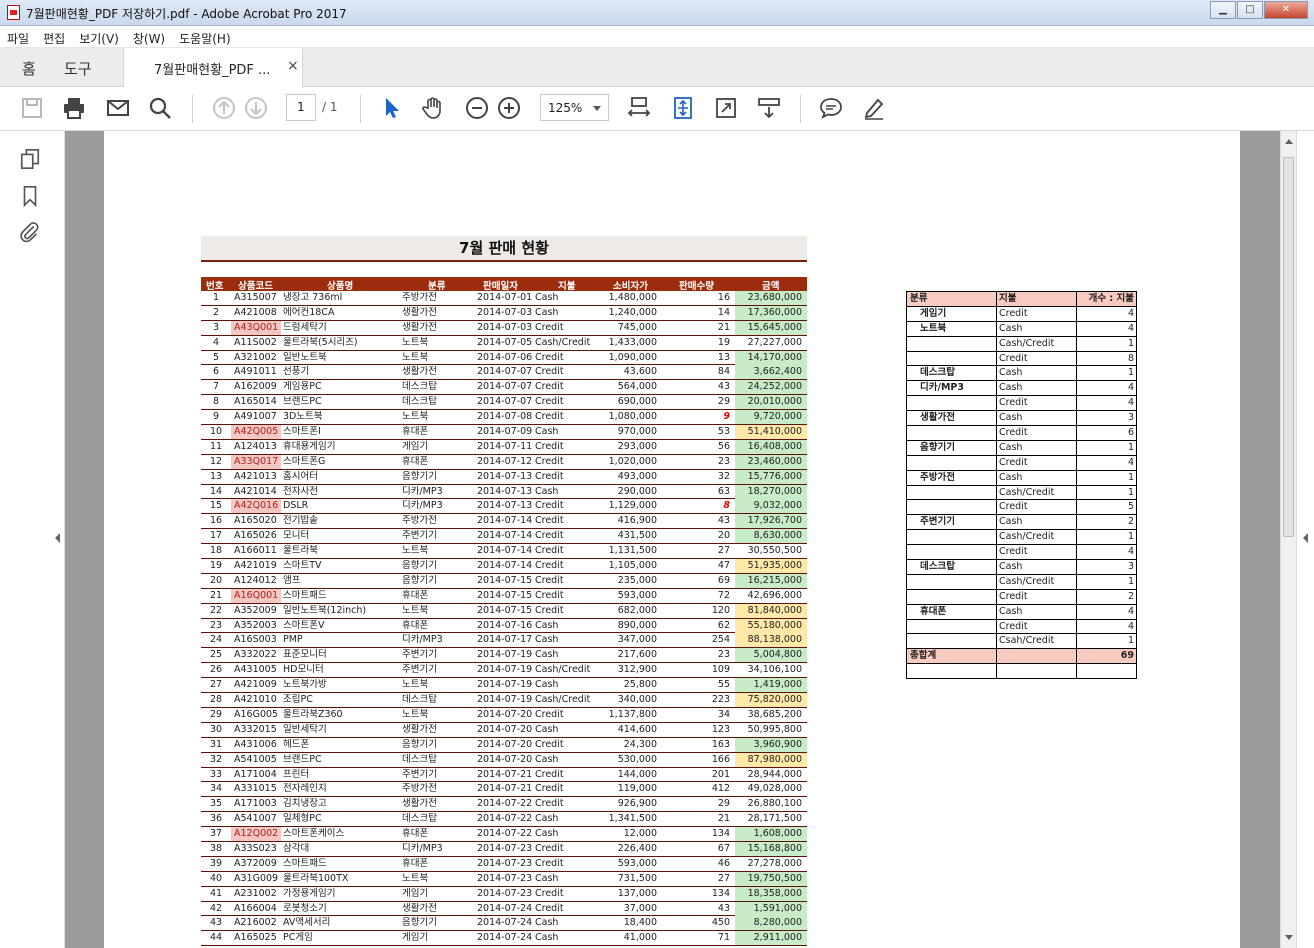 This screenshot has height=948, width=1314. I want to click on minimize-button: ▁, so click(1223, 10).